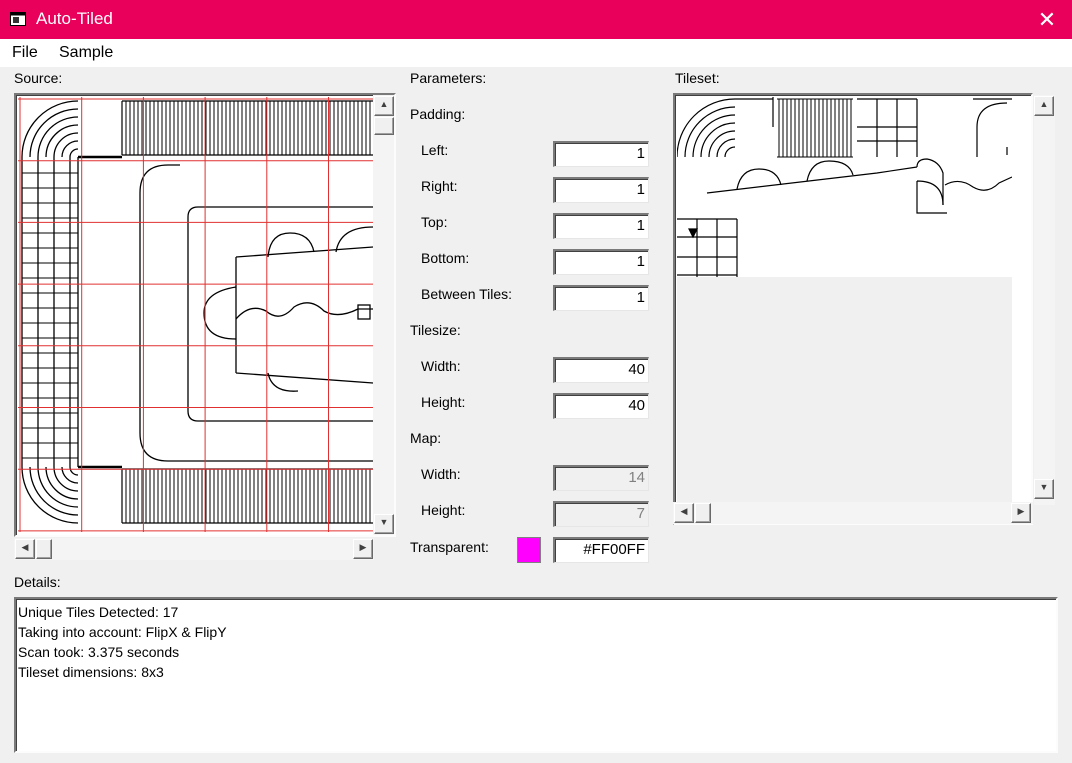 The image size is (1072, 763). I want to click on close-icon: ✕, so click(1047, 19).